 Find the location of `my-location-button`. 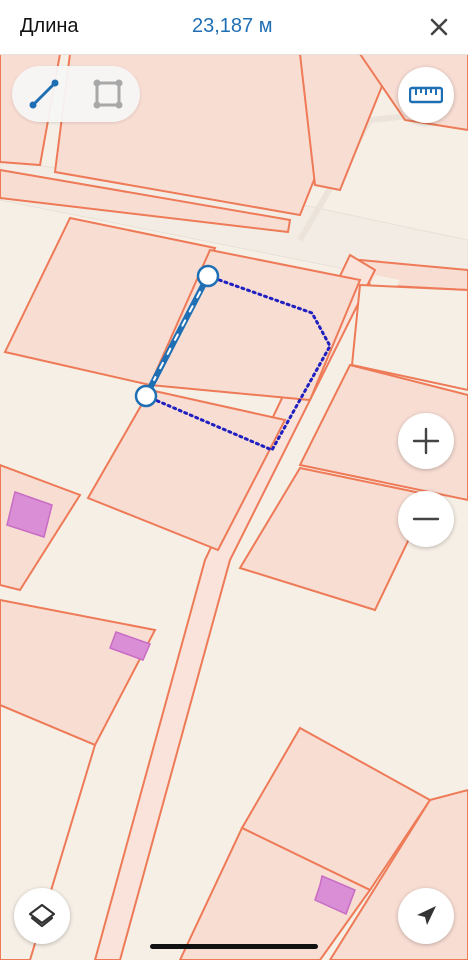

my-location-button is located at coordinates (426, 916).